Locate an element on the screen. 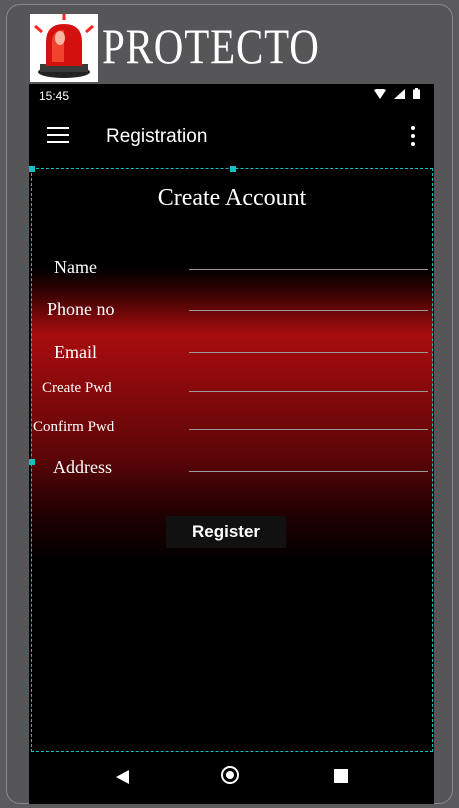  home-icon is located at coordinates (230, 775).